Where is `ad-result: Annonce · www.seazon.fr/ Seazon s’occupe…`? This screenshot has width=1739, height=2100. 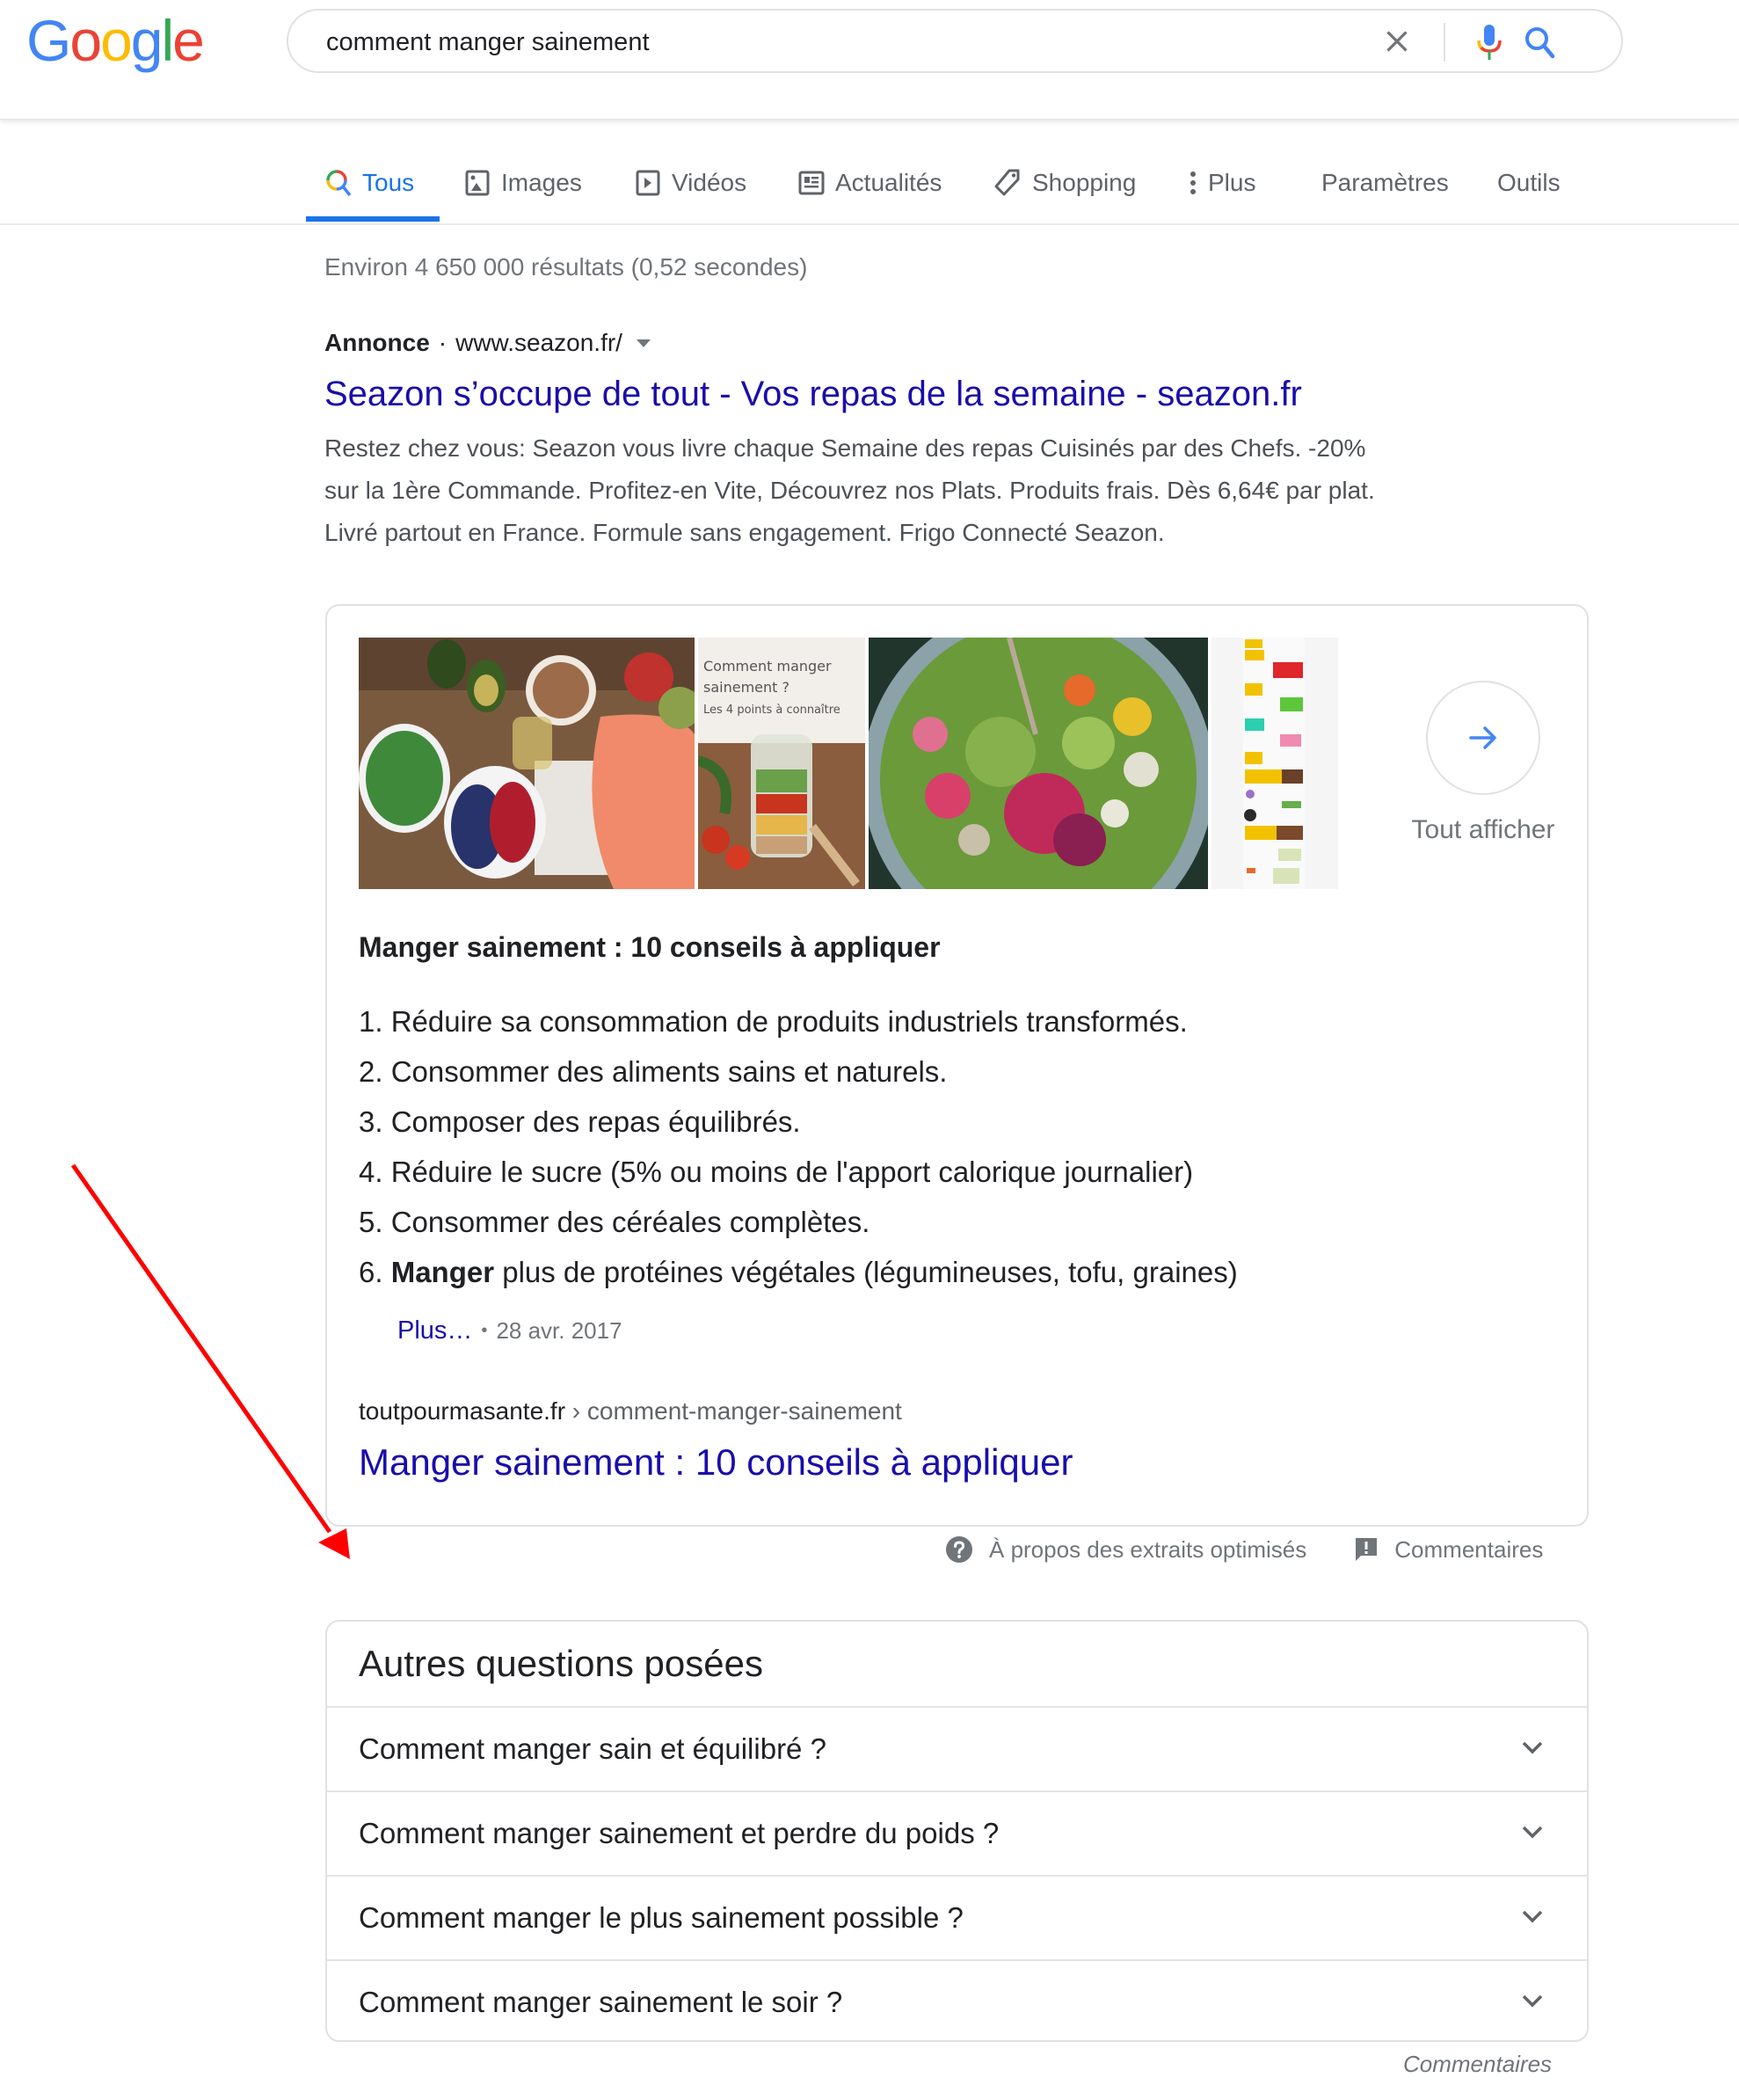
ad-result: Annonce · www.seazon.fr/ Seazon s’occupe… is located at coordinates (909, 441).